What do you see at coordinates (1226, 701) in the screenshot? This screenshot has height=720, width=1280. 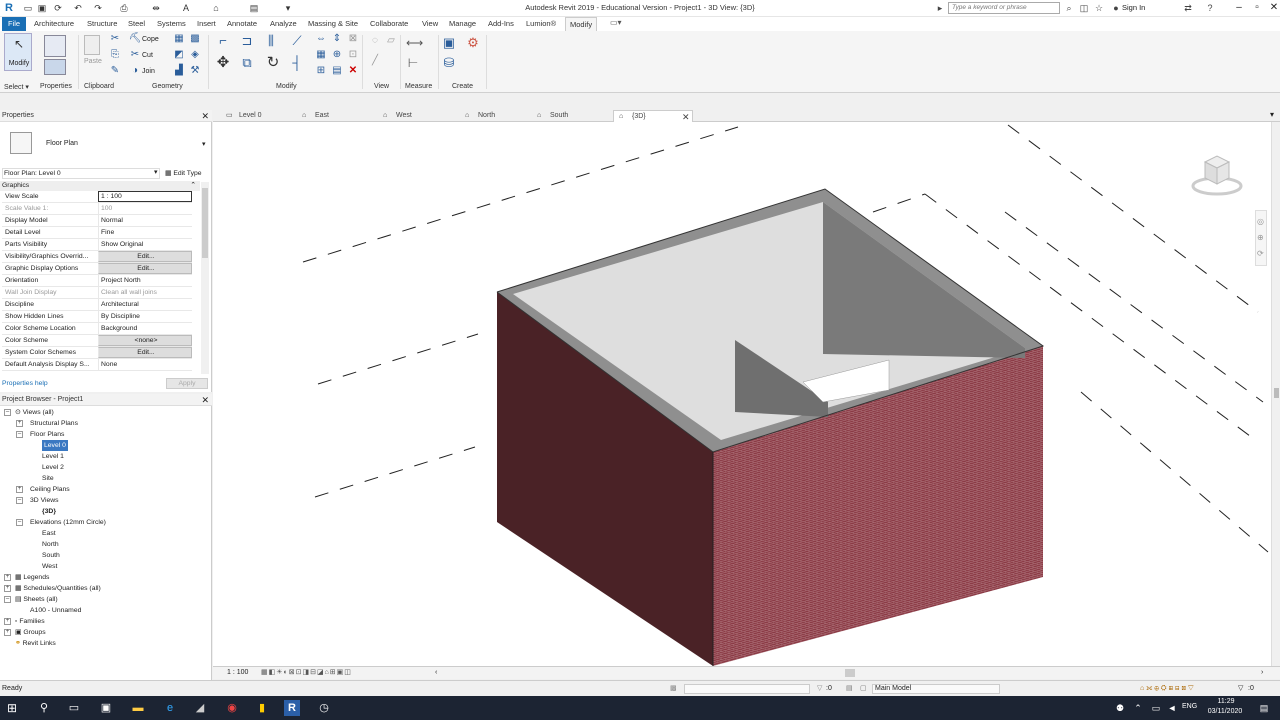 I see `clock-time: 11:29` at bounding box center [1226, 701].